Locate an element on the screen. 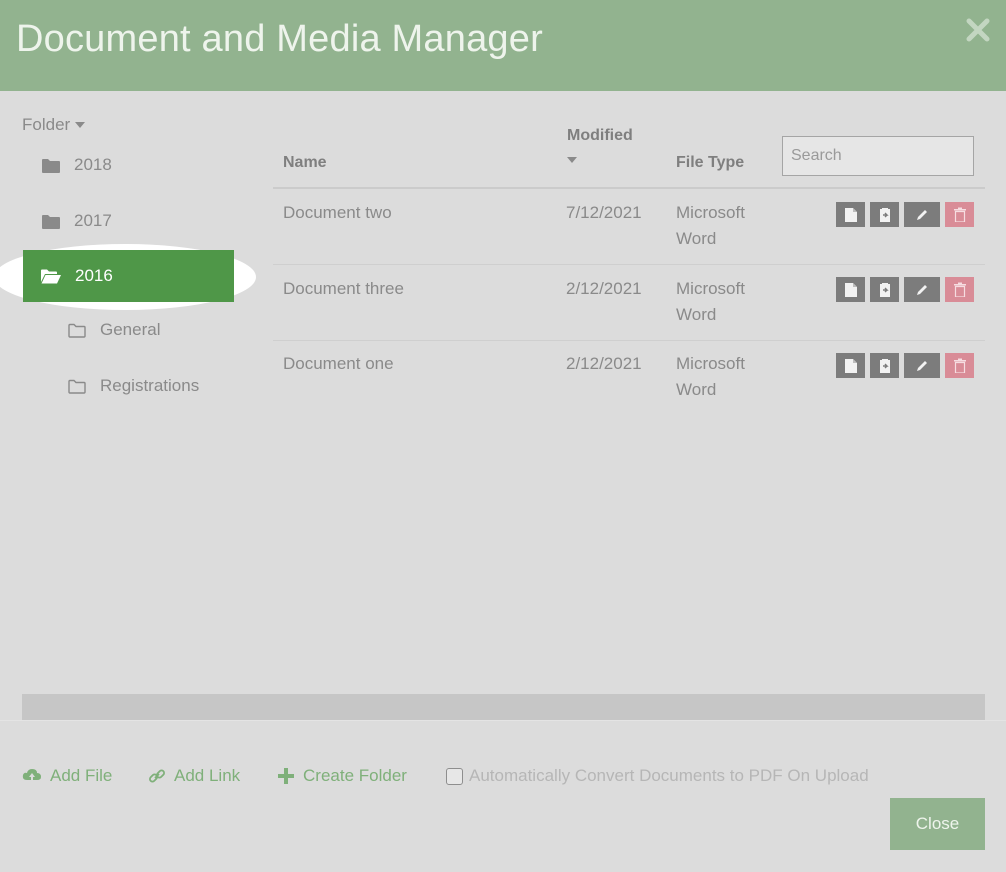 This screenshot has width=1006, height=872. create-folder-button: Create Folder is located at coordinates (342, 776).